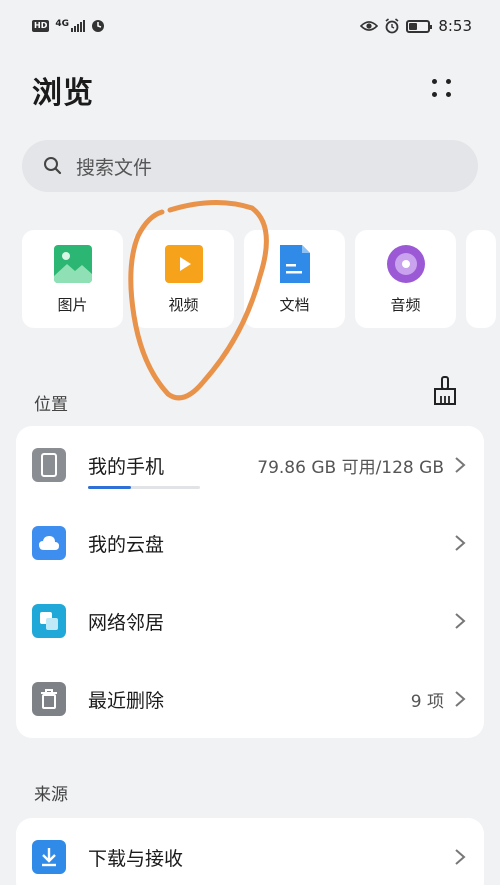 This screenshot has width=500, height=885. What do you see at coordinates (419, 26) in the screenshot?
I see `battery-icon` at bounding box center [419, 26].